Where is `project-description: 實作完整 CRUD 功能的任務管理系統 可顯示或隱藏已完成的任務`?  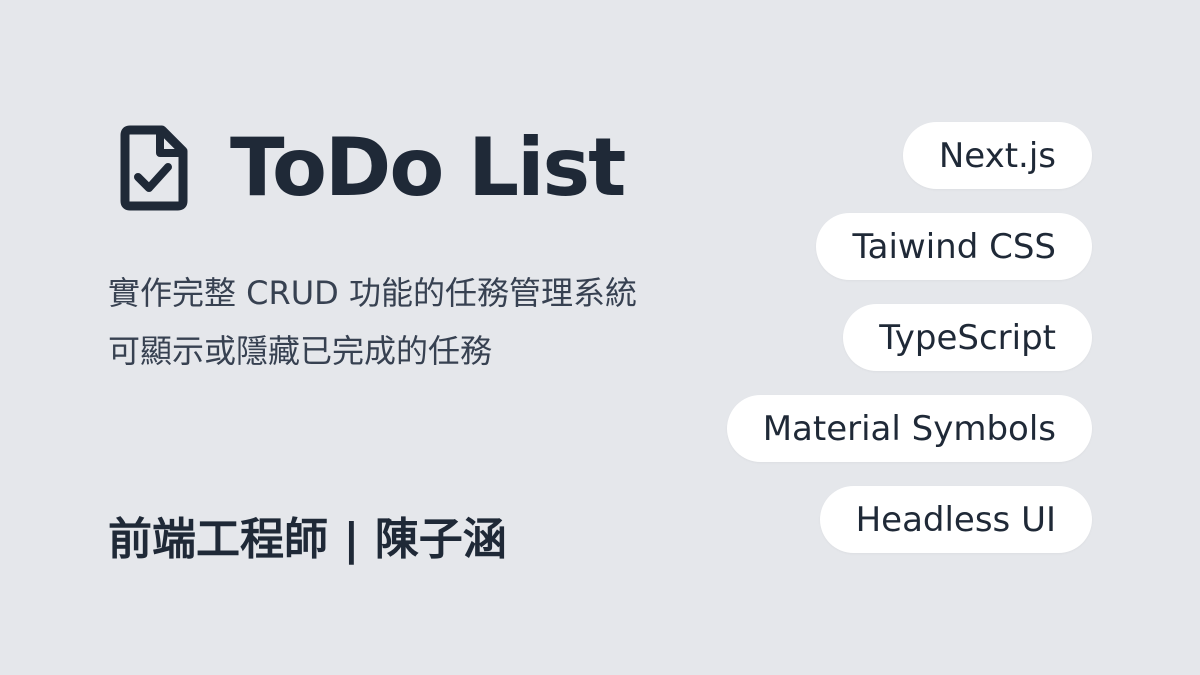
project-description: 實作完整 CRUD 功能的任務管理系統 可顯示或隱藏已完成的任務 is located at coordinates (418, 322).